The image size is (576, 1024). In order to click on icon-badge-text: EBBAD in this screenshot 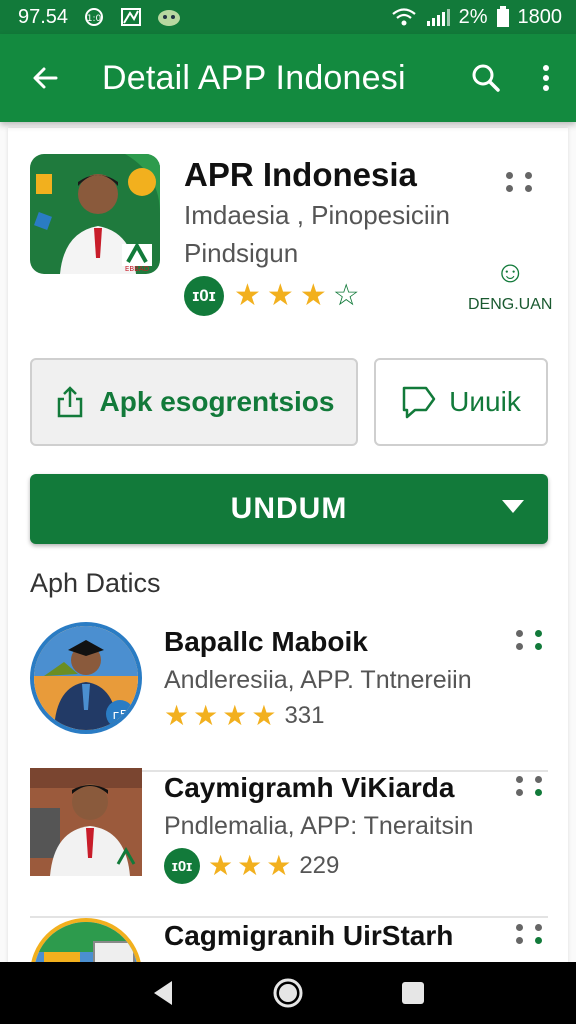, I will do `click(137, 269)`.